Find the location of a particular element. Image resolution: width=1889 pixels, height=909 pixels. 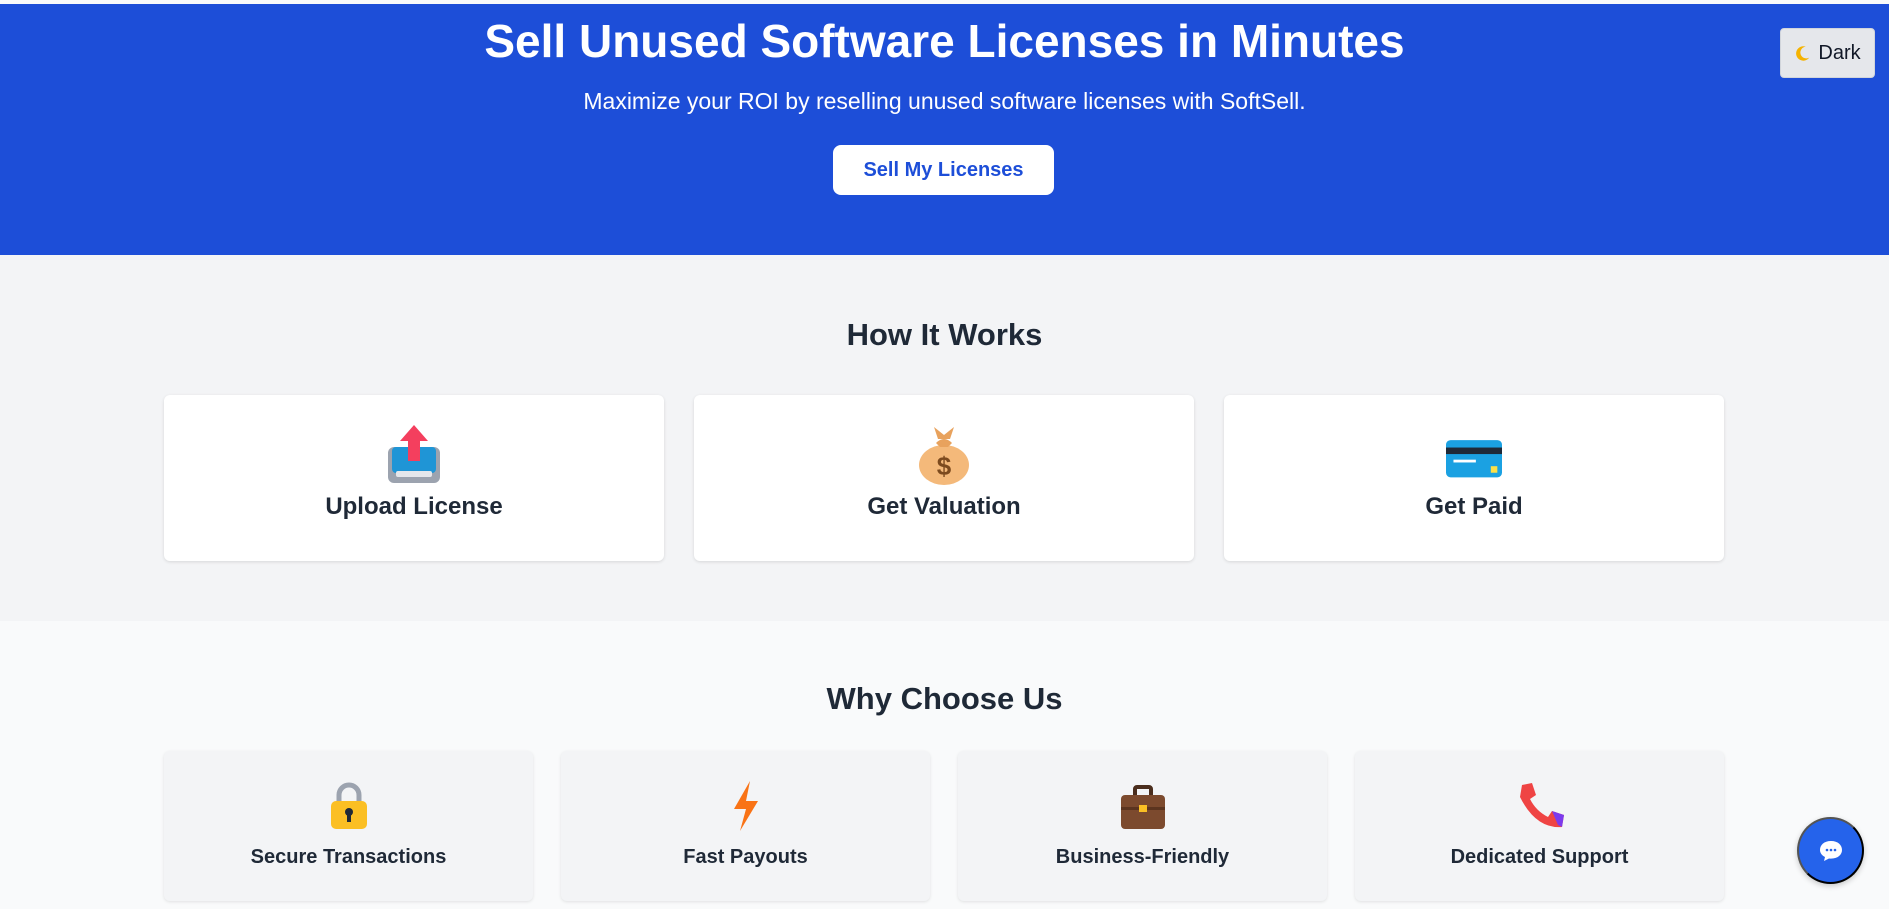

briefcase-icon is located at coordinates (1142, 807).